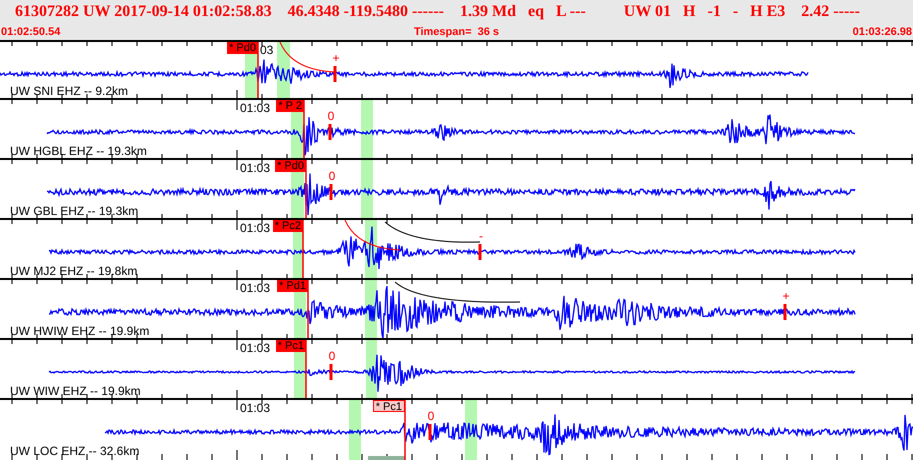 This screenshot has height=460, width=913. I want to click on station-label: UW SNI EHZ -- 9.2km, so click(69, 91).